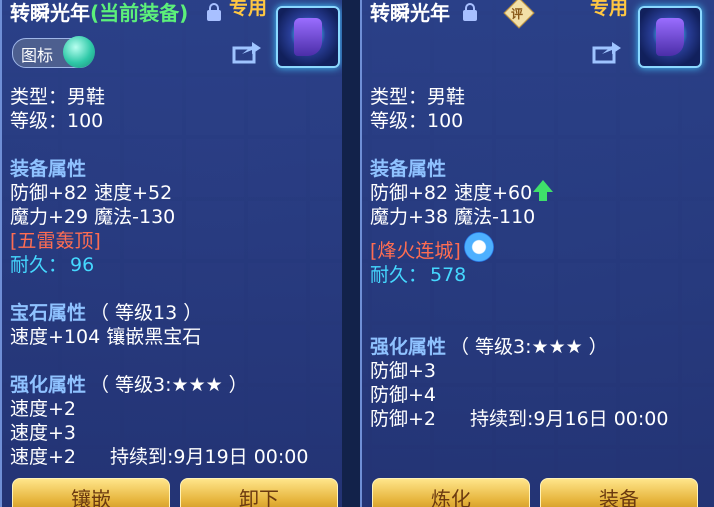 The height and width of the screenshot is (507, 714). I want to click on special-effect: [五雷轰顶], so click(55, 241).